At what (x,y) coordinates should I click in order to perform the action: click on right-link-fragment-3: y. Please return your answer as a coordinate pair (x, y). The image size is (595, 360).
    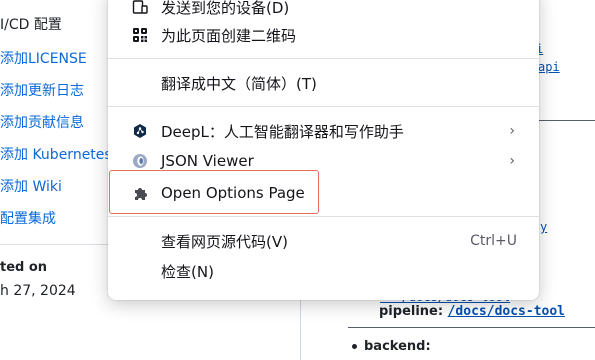
    Looking at the image, I should click on (543, 227).